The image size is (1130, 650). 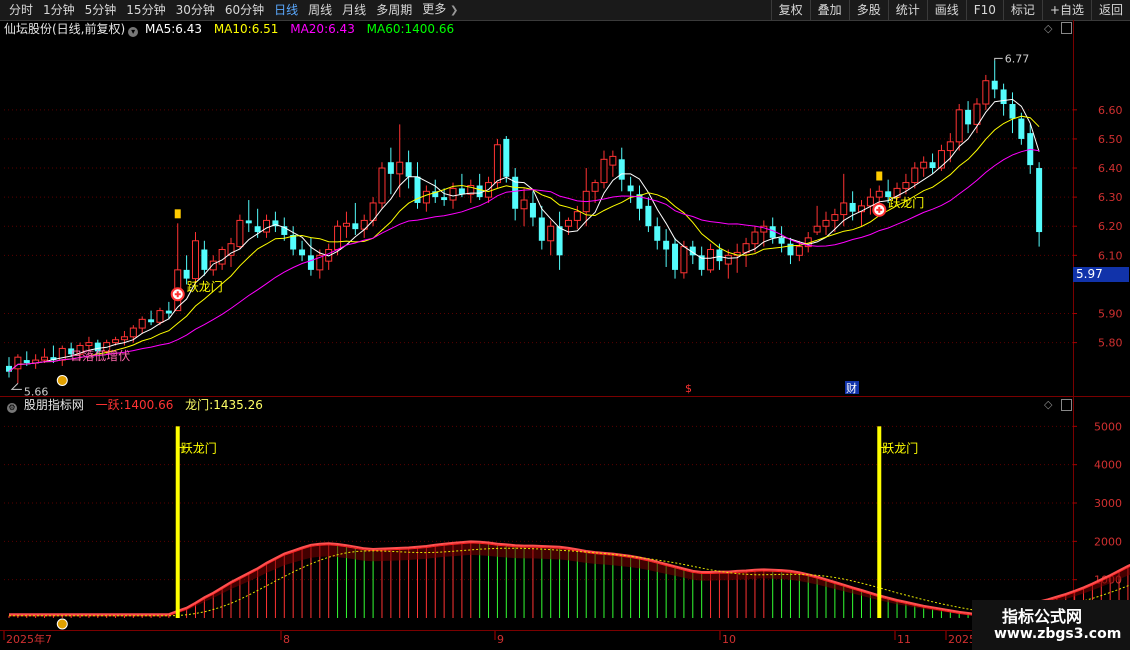 What do you see at coordinates (29, 639) in the screenshot?
I see `date-label: 2025年7` at bounding box center [29, 639].